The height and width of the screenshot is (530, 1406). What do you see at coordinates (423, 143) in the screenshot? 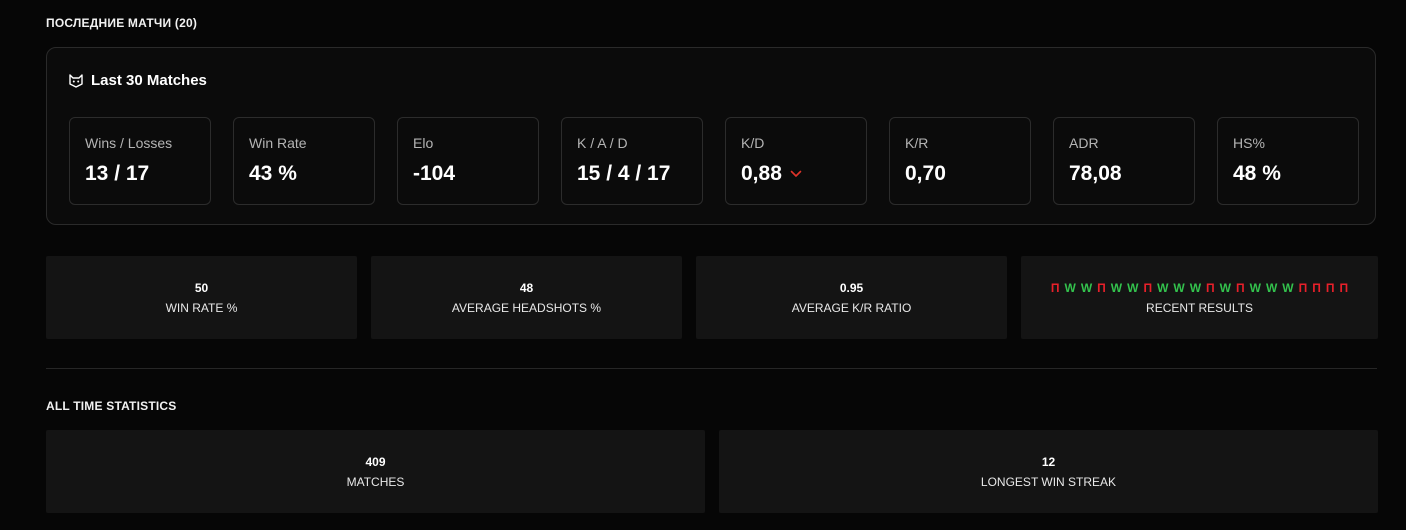
I see `stat-name: Elo` at bounding box center [423, 143].